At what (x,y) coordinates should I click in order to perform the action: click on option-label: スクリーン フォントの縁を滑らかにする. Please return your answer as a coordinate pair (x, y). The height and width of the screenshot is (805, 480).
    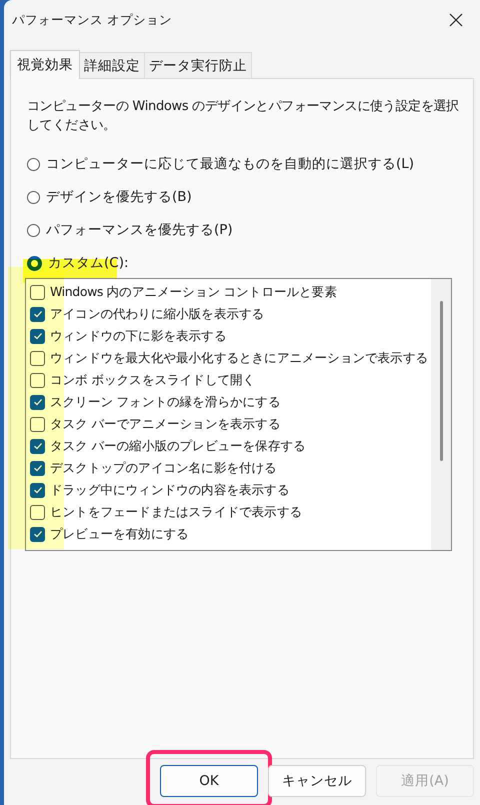
    Looking at the image, I should click on (165, 402).